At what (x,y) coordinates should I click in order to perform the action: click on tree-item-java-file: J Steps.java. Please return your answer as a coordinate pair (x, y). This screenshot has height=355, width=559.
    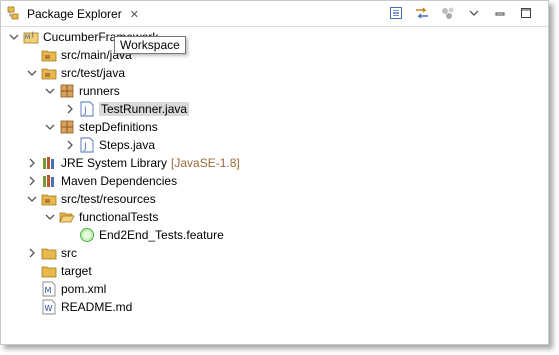
    Looking at the image, I should click on (109, 145).